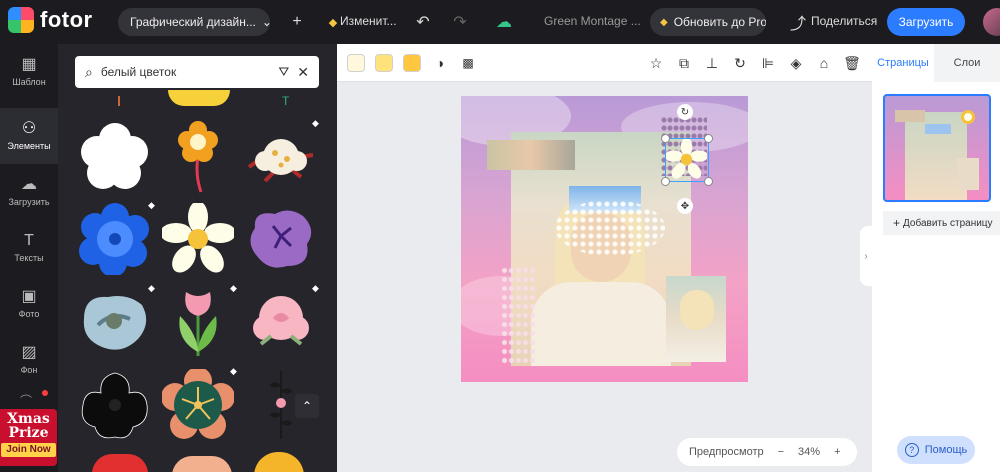  Describe the element at coordinates (460, 22) in the screenshot. I see `redo-icon: ↷` at that location.